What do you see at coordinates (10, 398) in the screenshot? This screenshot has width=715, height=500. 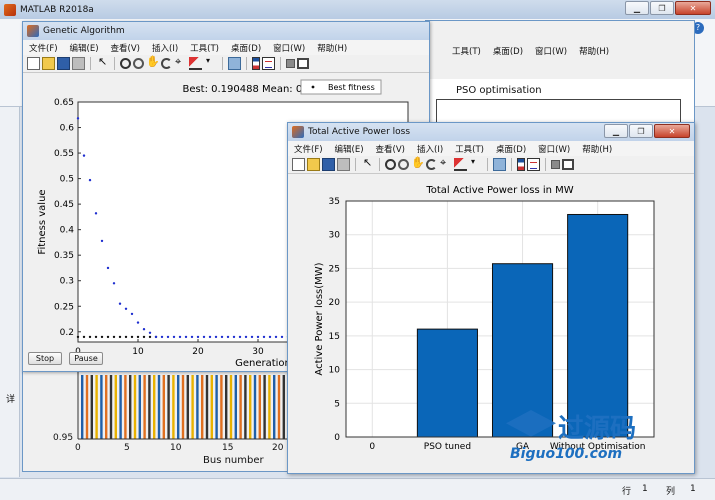 I see `side-tab-details: 详` at bounding box center [10, 398].